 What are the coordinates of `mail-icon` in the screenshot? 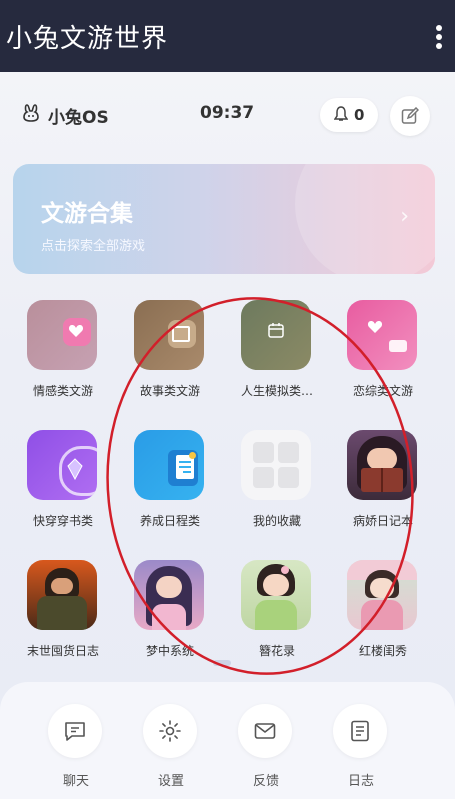 It's located at (265, 731).